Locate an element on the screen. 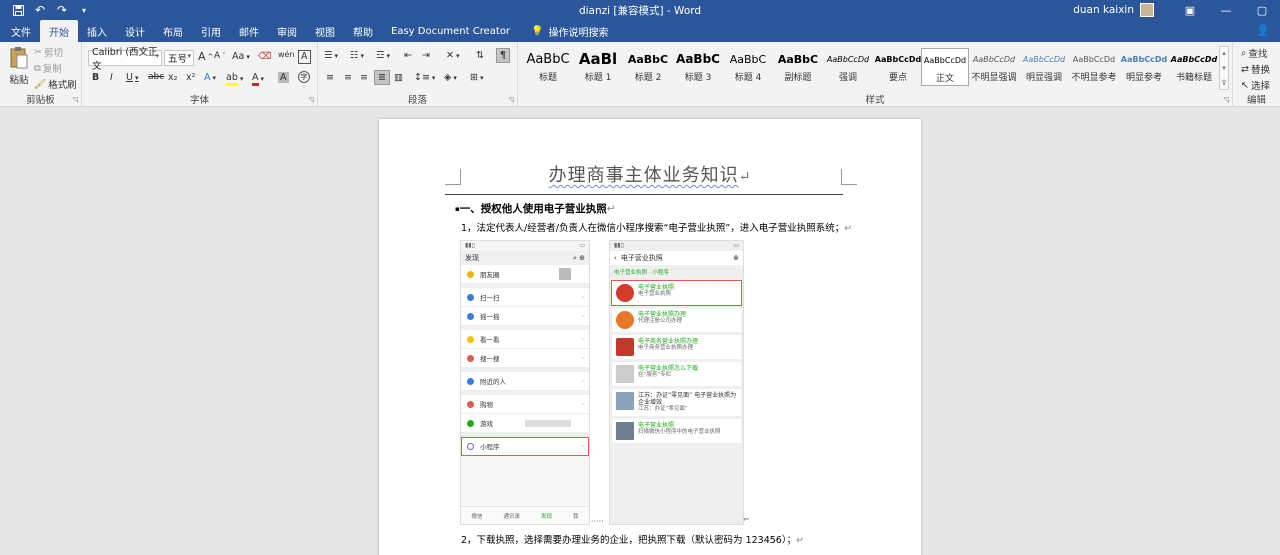 The image size is (1280, 555). tab-design: 设计 is located at coordinates (135, 31).